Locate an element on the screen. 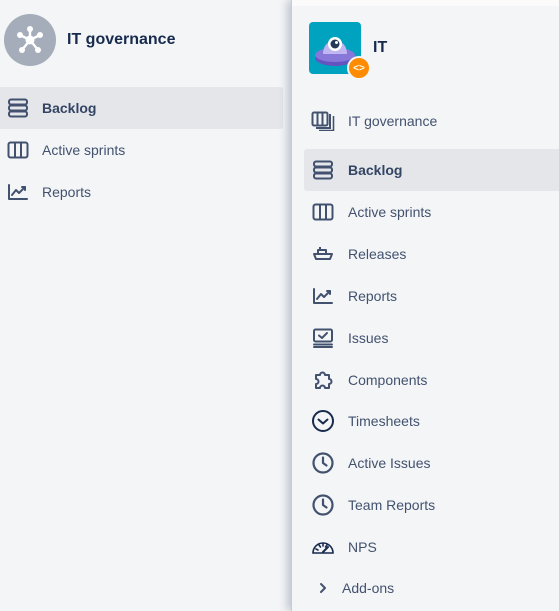  sidebar-item-timesheets: Timesheets is located at coordinates (431, 421).